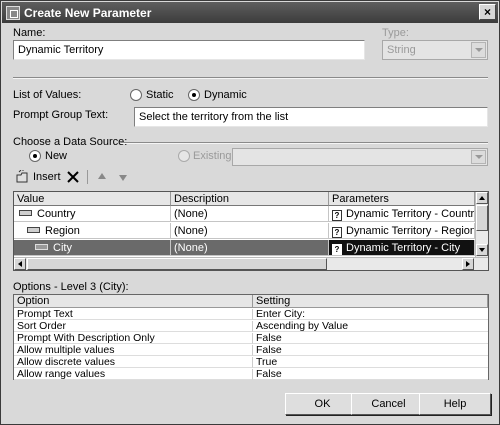 The width and height of the screenshot is (500, 425). Describe the element at coordinates (47, 177) in the screenshot. I see `insert-label: Insert` at that location.